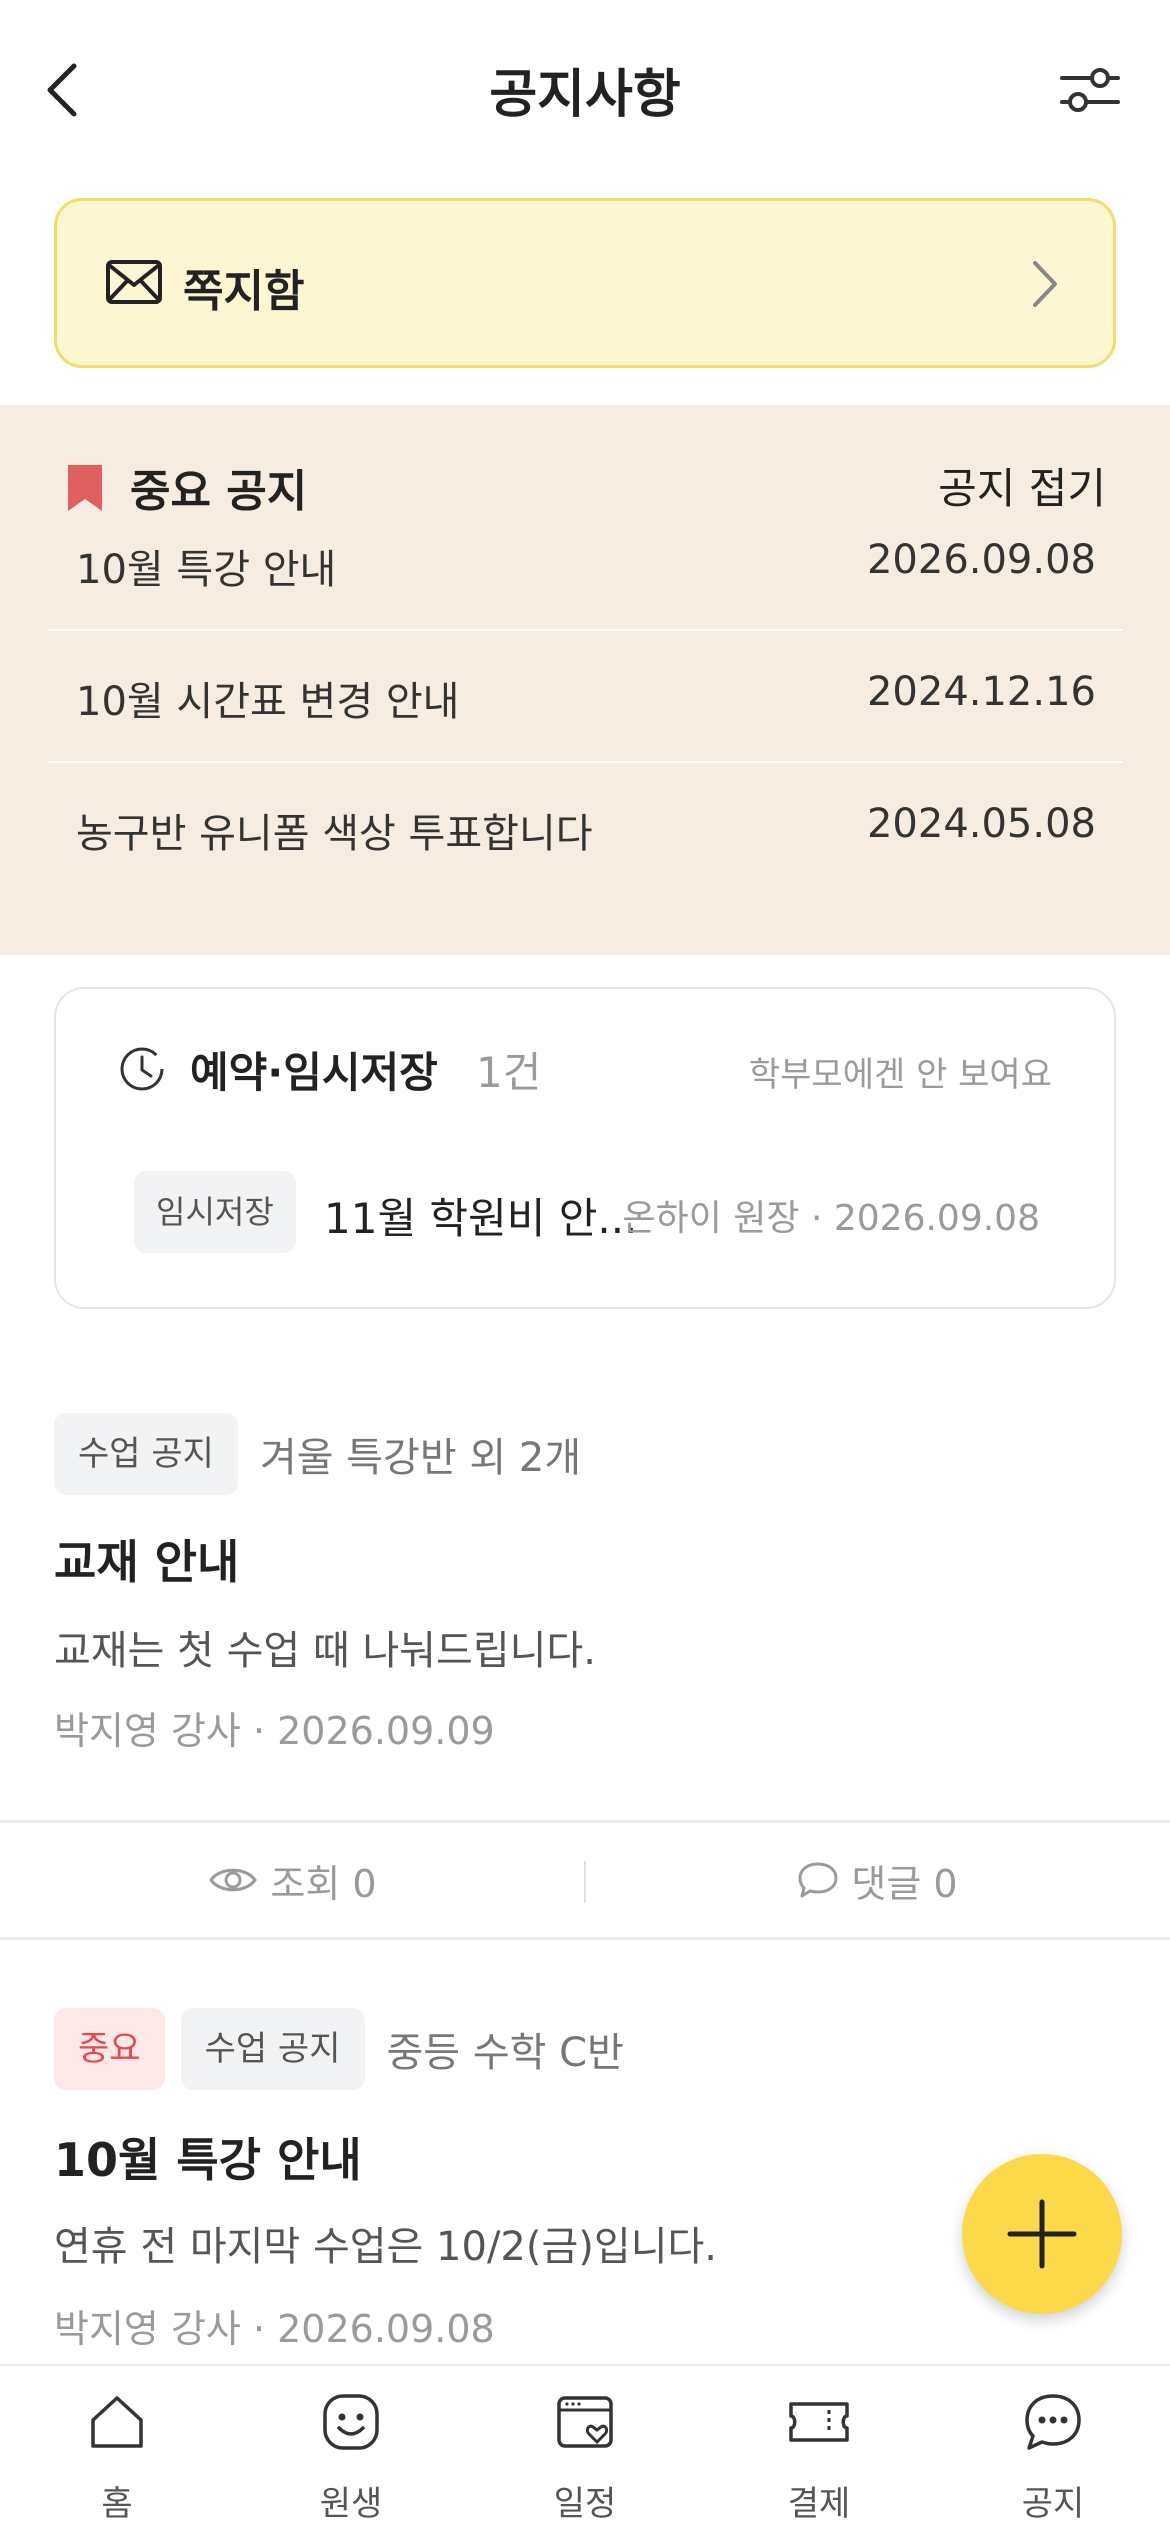  Describe the element at coordinates (819, 2449) in the screenshot. I see `nav-item-payment: 결제` at that location.